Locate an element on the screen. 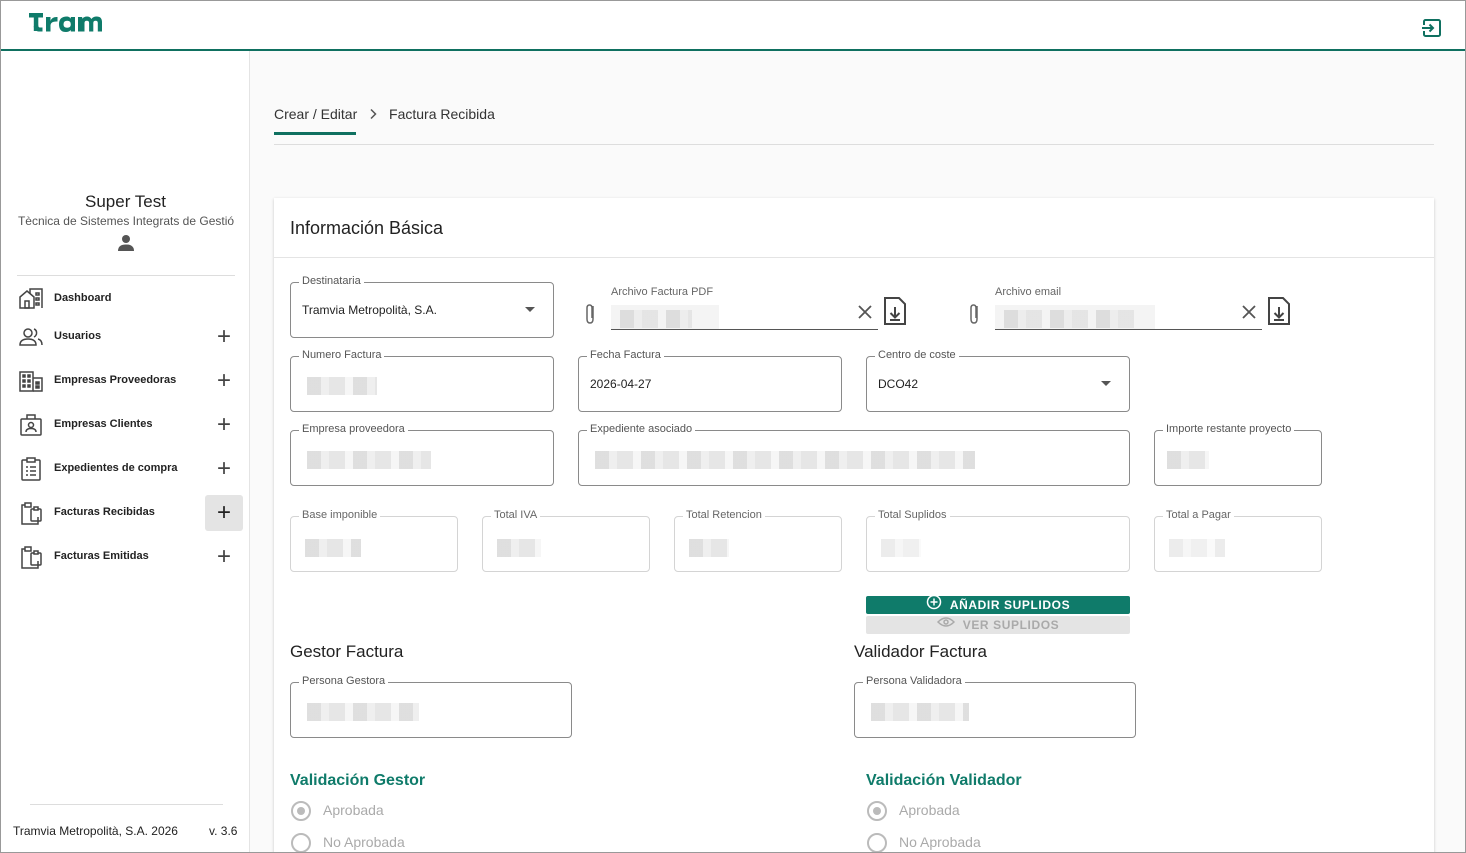 The width and height of the screenshot is (1466, 853). gestor-no-aprobada-radio: No Aprobada is located at coordinates (366, 841).